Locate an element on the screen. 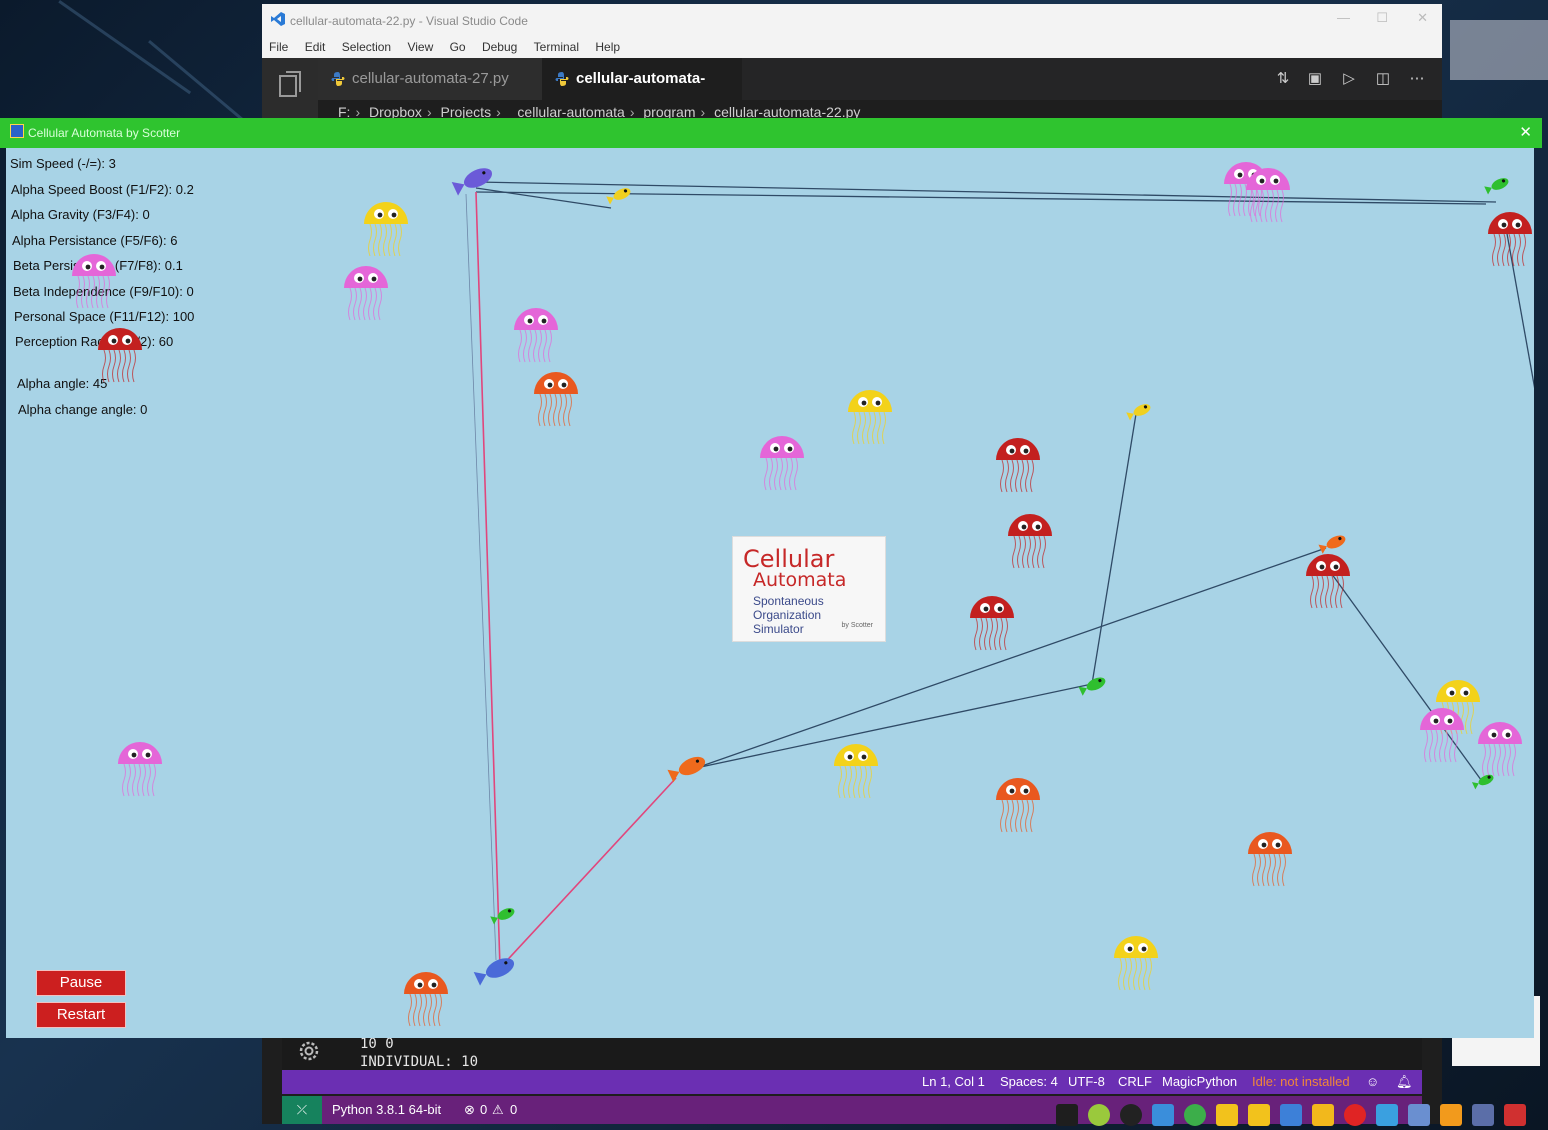 The width and height of the screenshot is (1548, 1130). menu-edit: Edit is located at coordinates (315, 47).